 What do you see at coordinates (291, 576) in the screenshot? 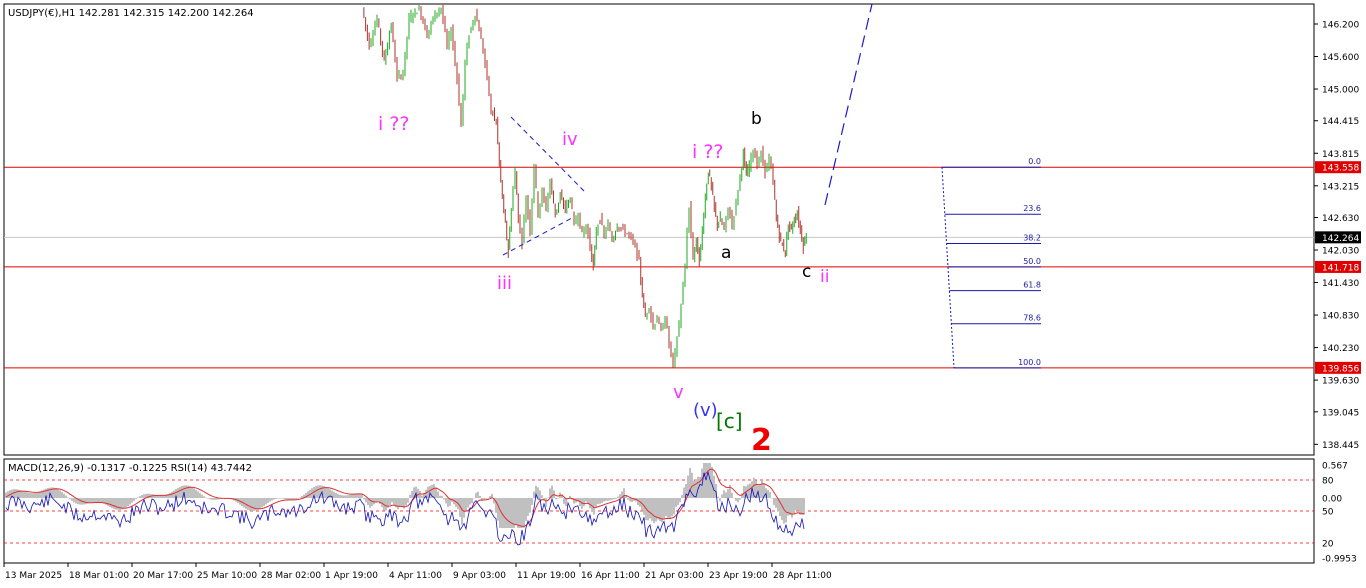
I see `time-tick-label: 28 Mar 02:00` at bounding box center [291, 576].